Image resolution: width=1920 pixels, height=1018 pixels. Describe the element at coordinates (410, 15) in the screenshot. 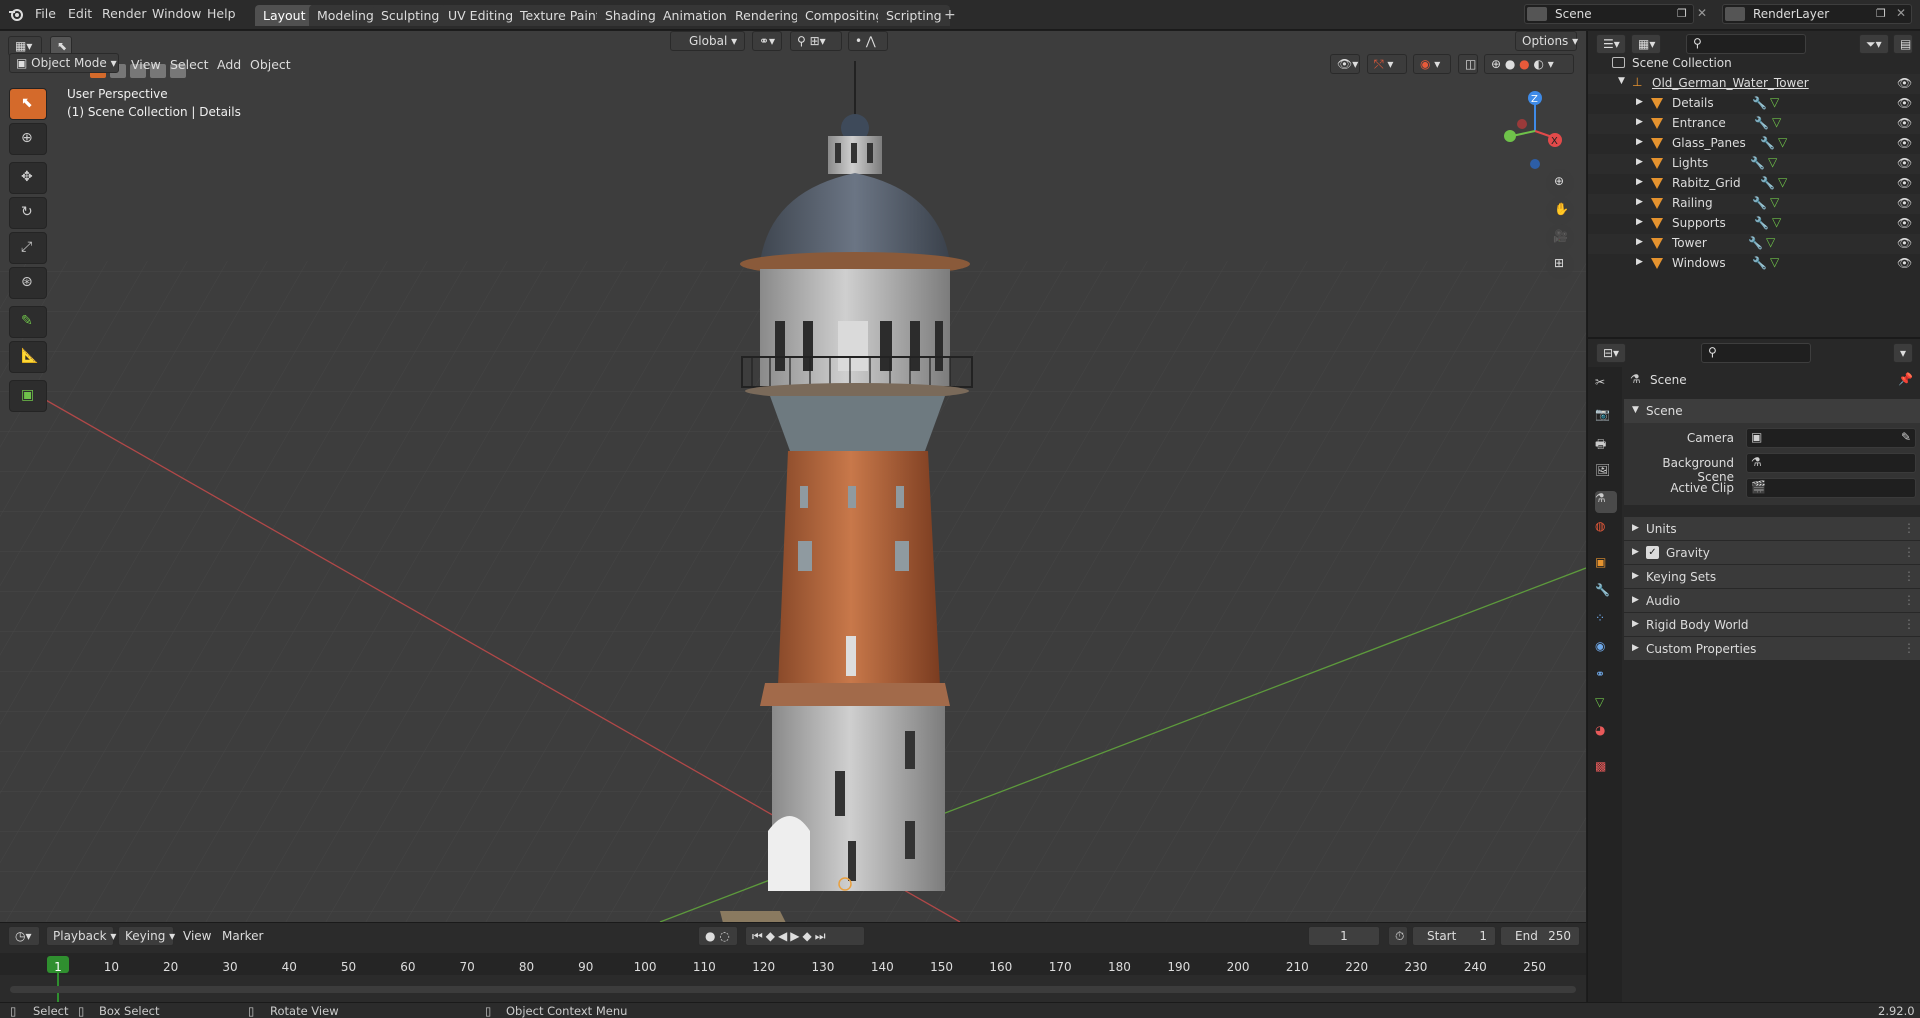

I see `tab-sculpting: Sculpting` at that location.